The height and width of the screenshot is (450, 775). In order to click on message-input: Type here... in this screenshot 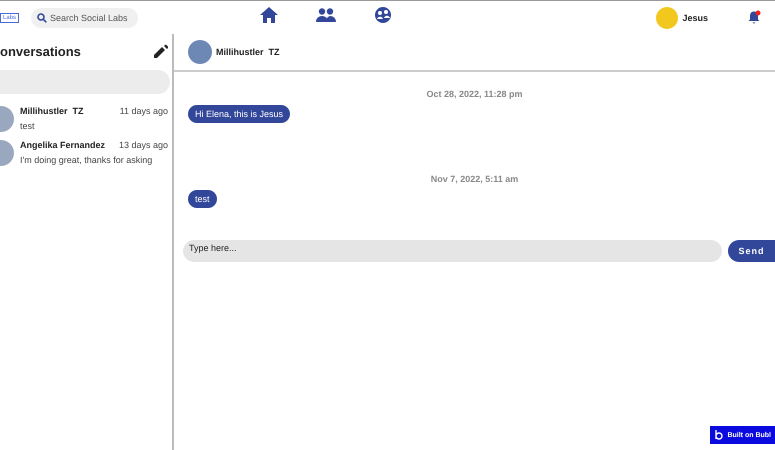, I will do `click(452, 251)`.